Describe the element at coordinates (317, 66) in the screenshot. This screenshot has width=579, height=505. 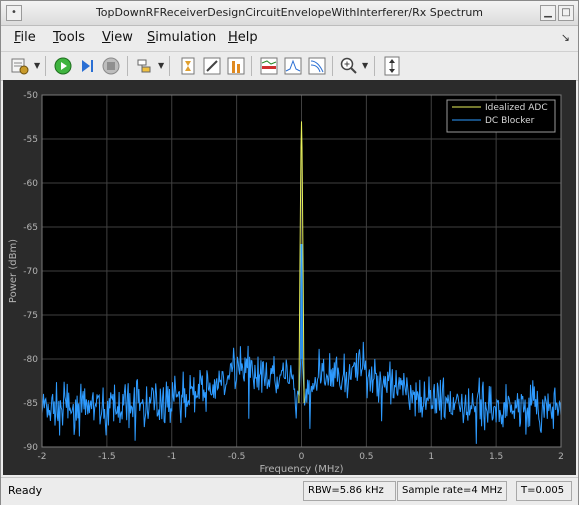
I see `channel-icon` at that location.